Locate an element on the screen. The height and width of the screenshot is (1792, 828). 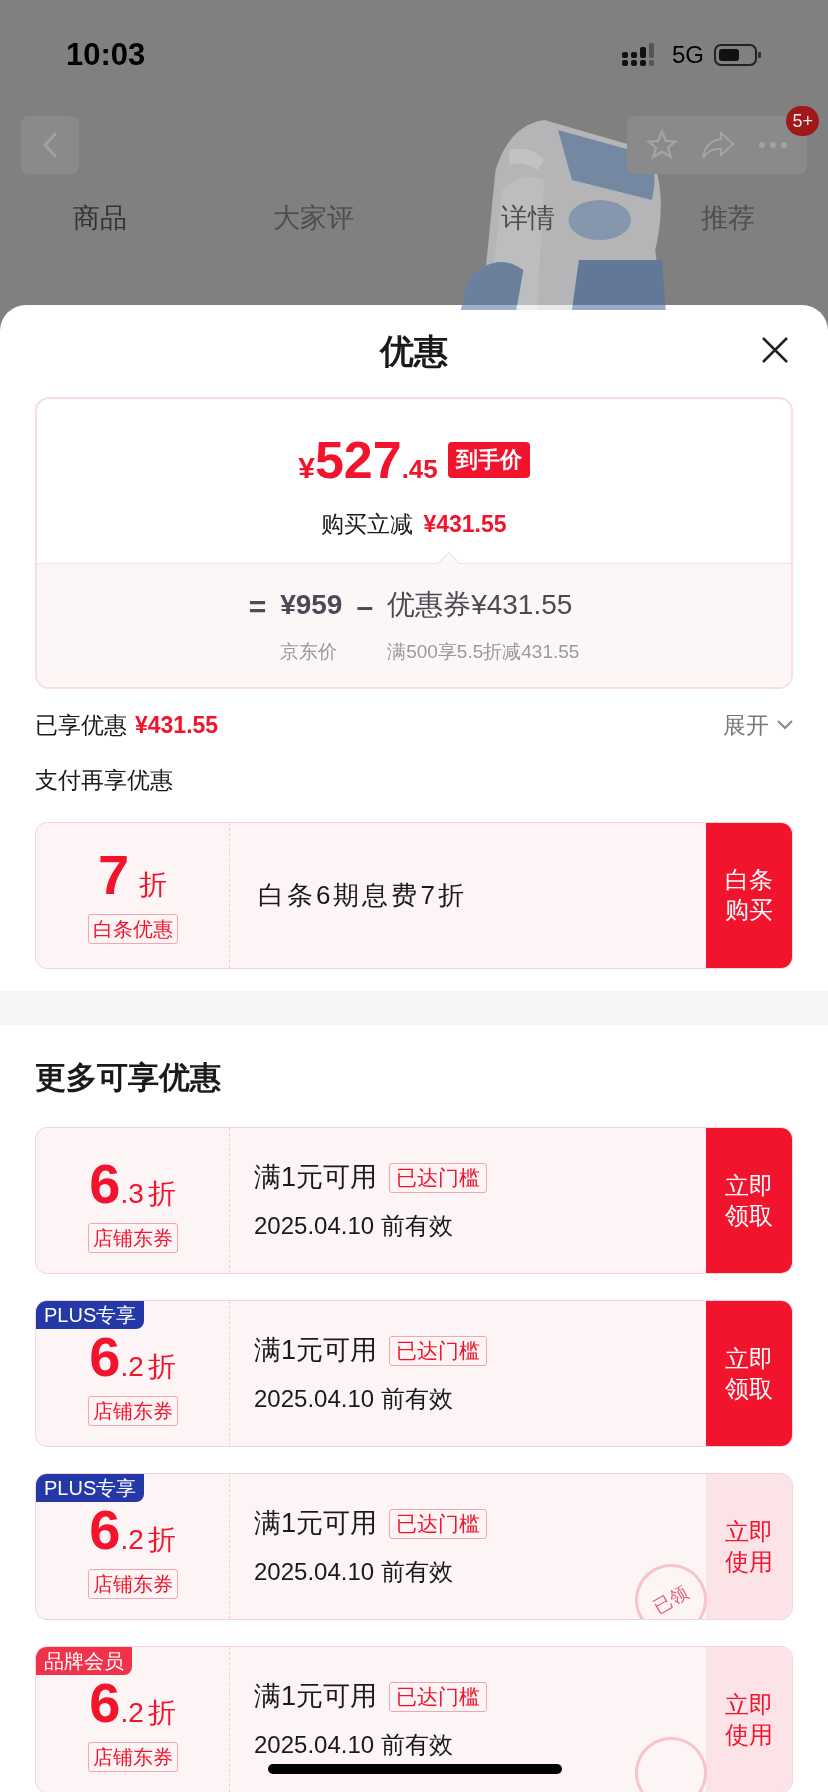
saving-amount: ¥431.55 is located at coordinates (465, 524).